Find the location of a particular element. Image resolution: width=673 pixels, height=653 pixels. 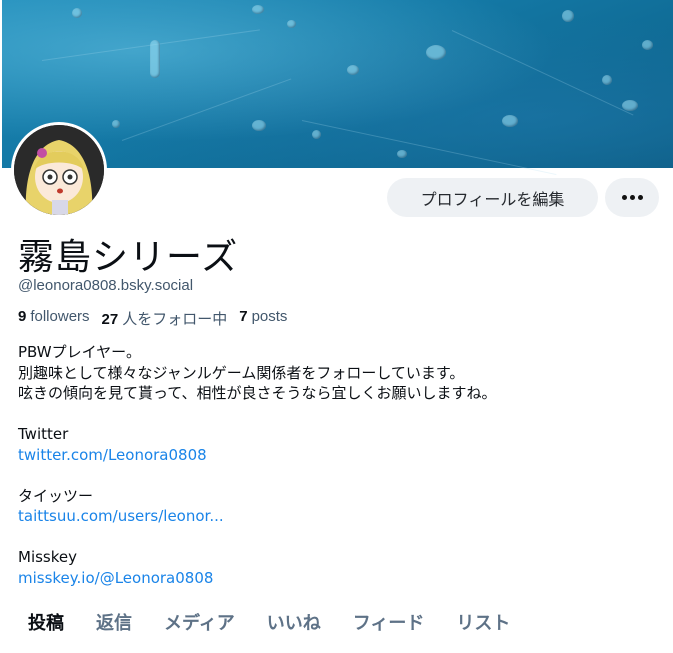

followers-stat: 9 followers is located at coordinates (54, 318).